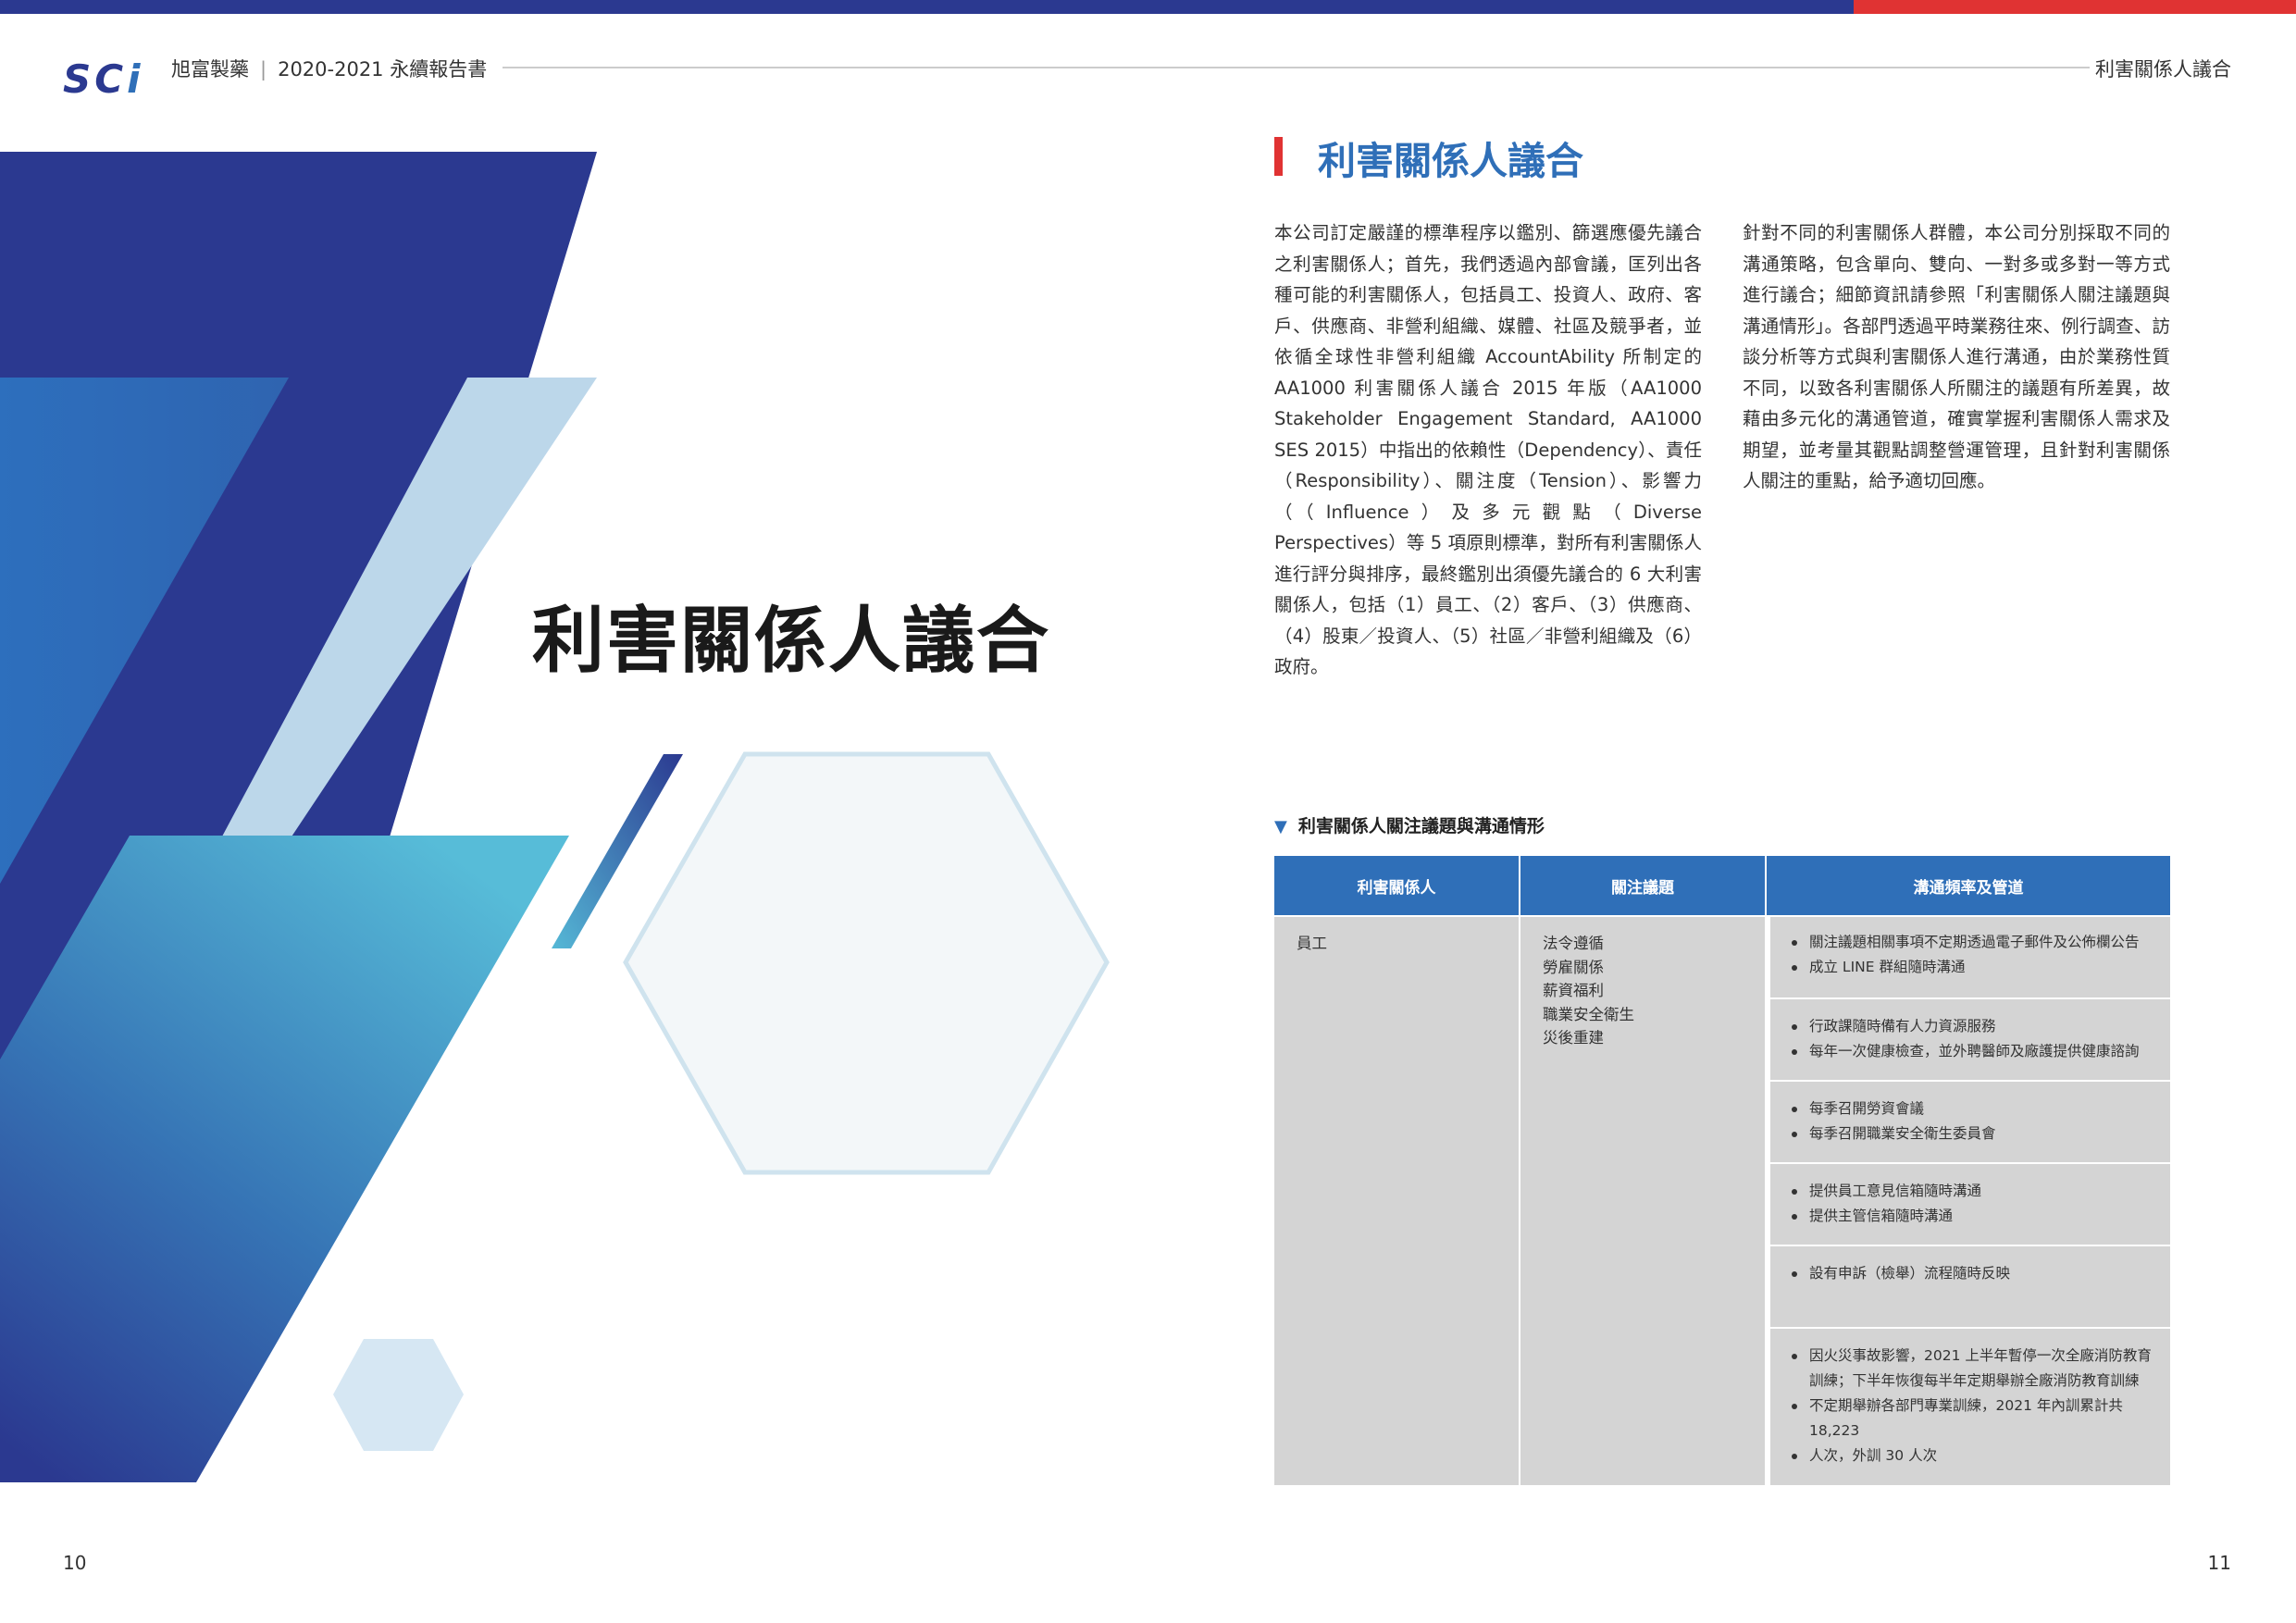  I want to click on channel-item: 成立 LINE 群組隨時溝通, so click(1973, 967).